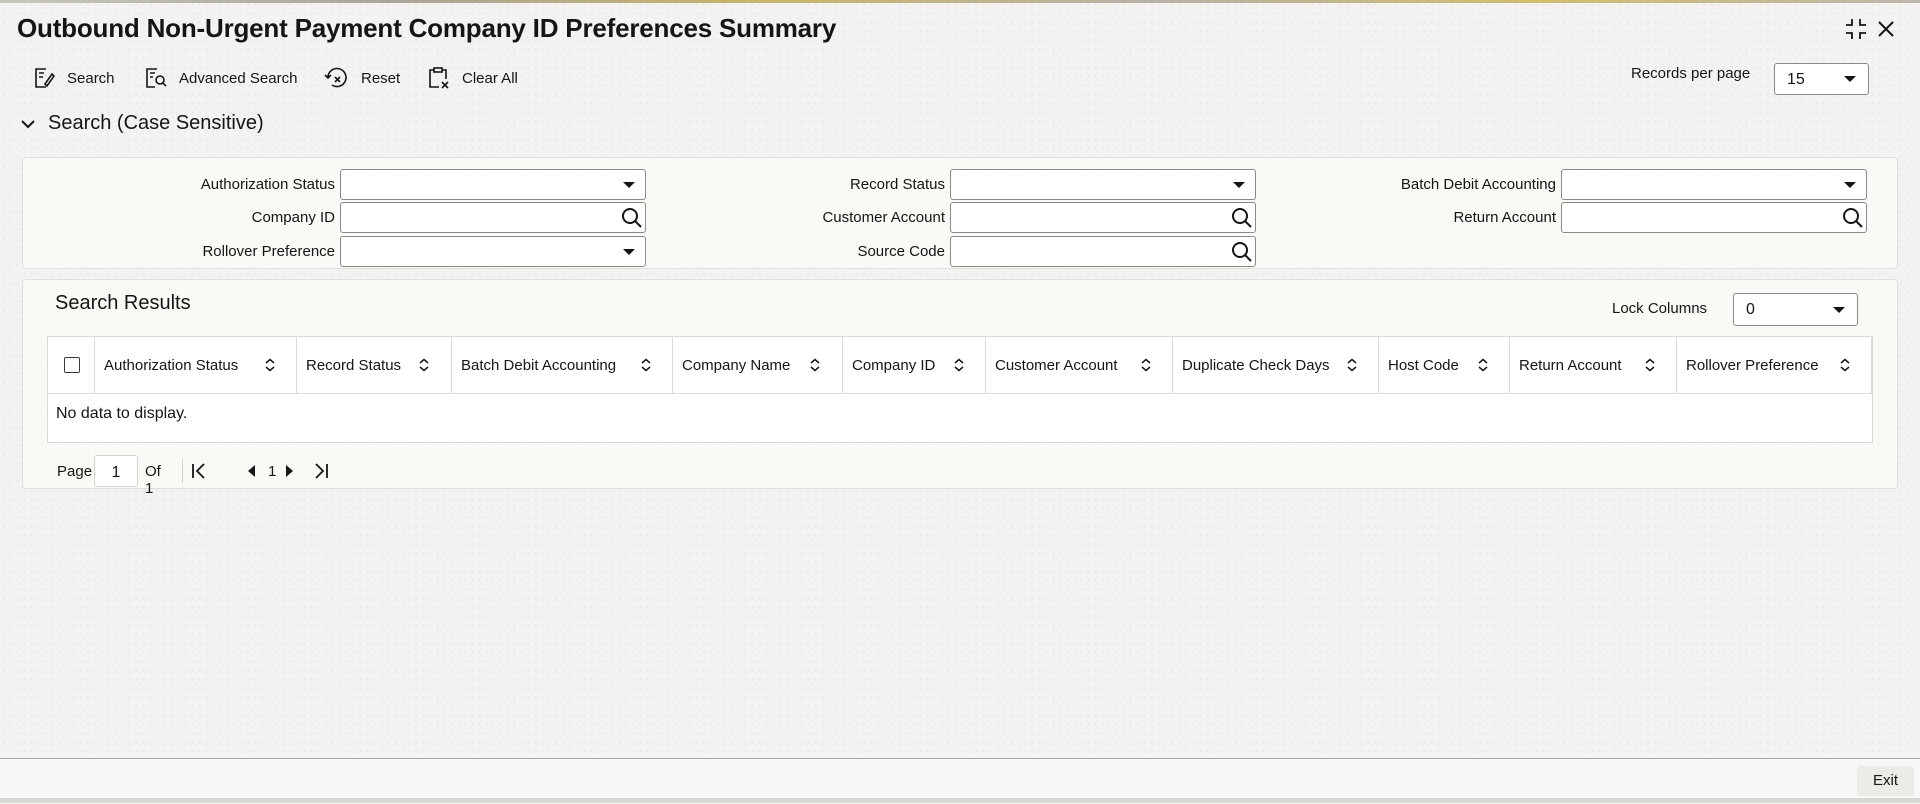 This screenshot has width=1920, height=804. What do you see at coordinates (1795, 309) in the screenshot?
I see `lock-columns-select: 0` at bounding box center [1795, 309].